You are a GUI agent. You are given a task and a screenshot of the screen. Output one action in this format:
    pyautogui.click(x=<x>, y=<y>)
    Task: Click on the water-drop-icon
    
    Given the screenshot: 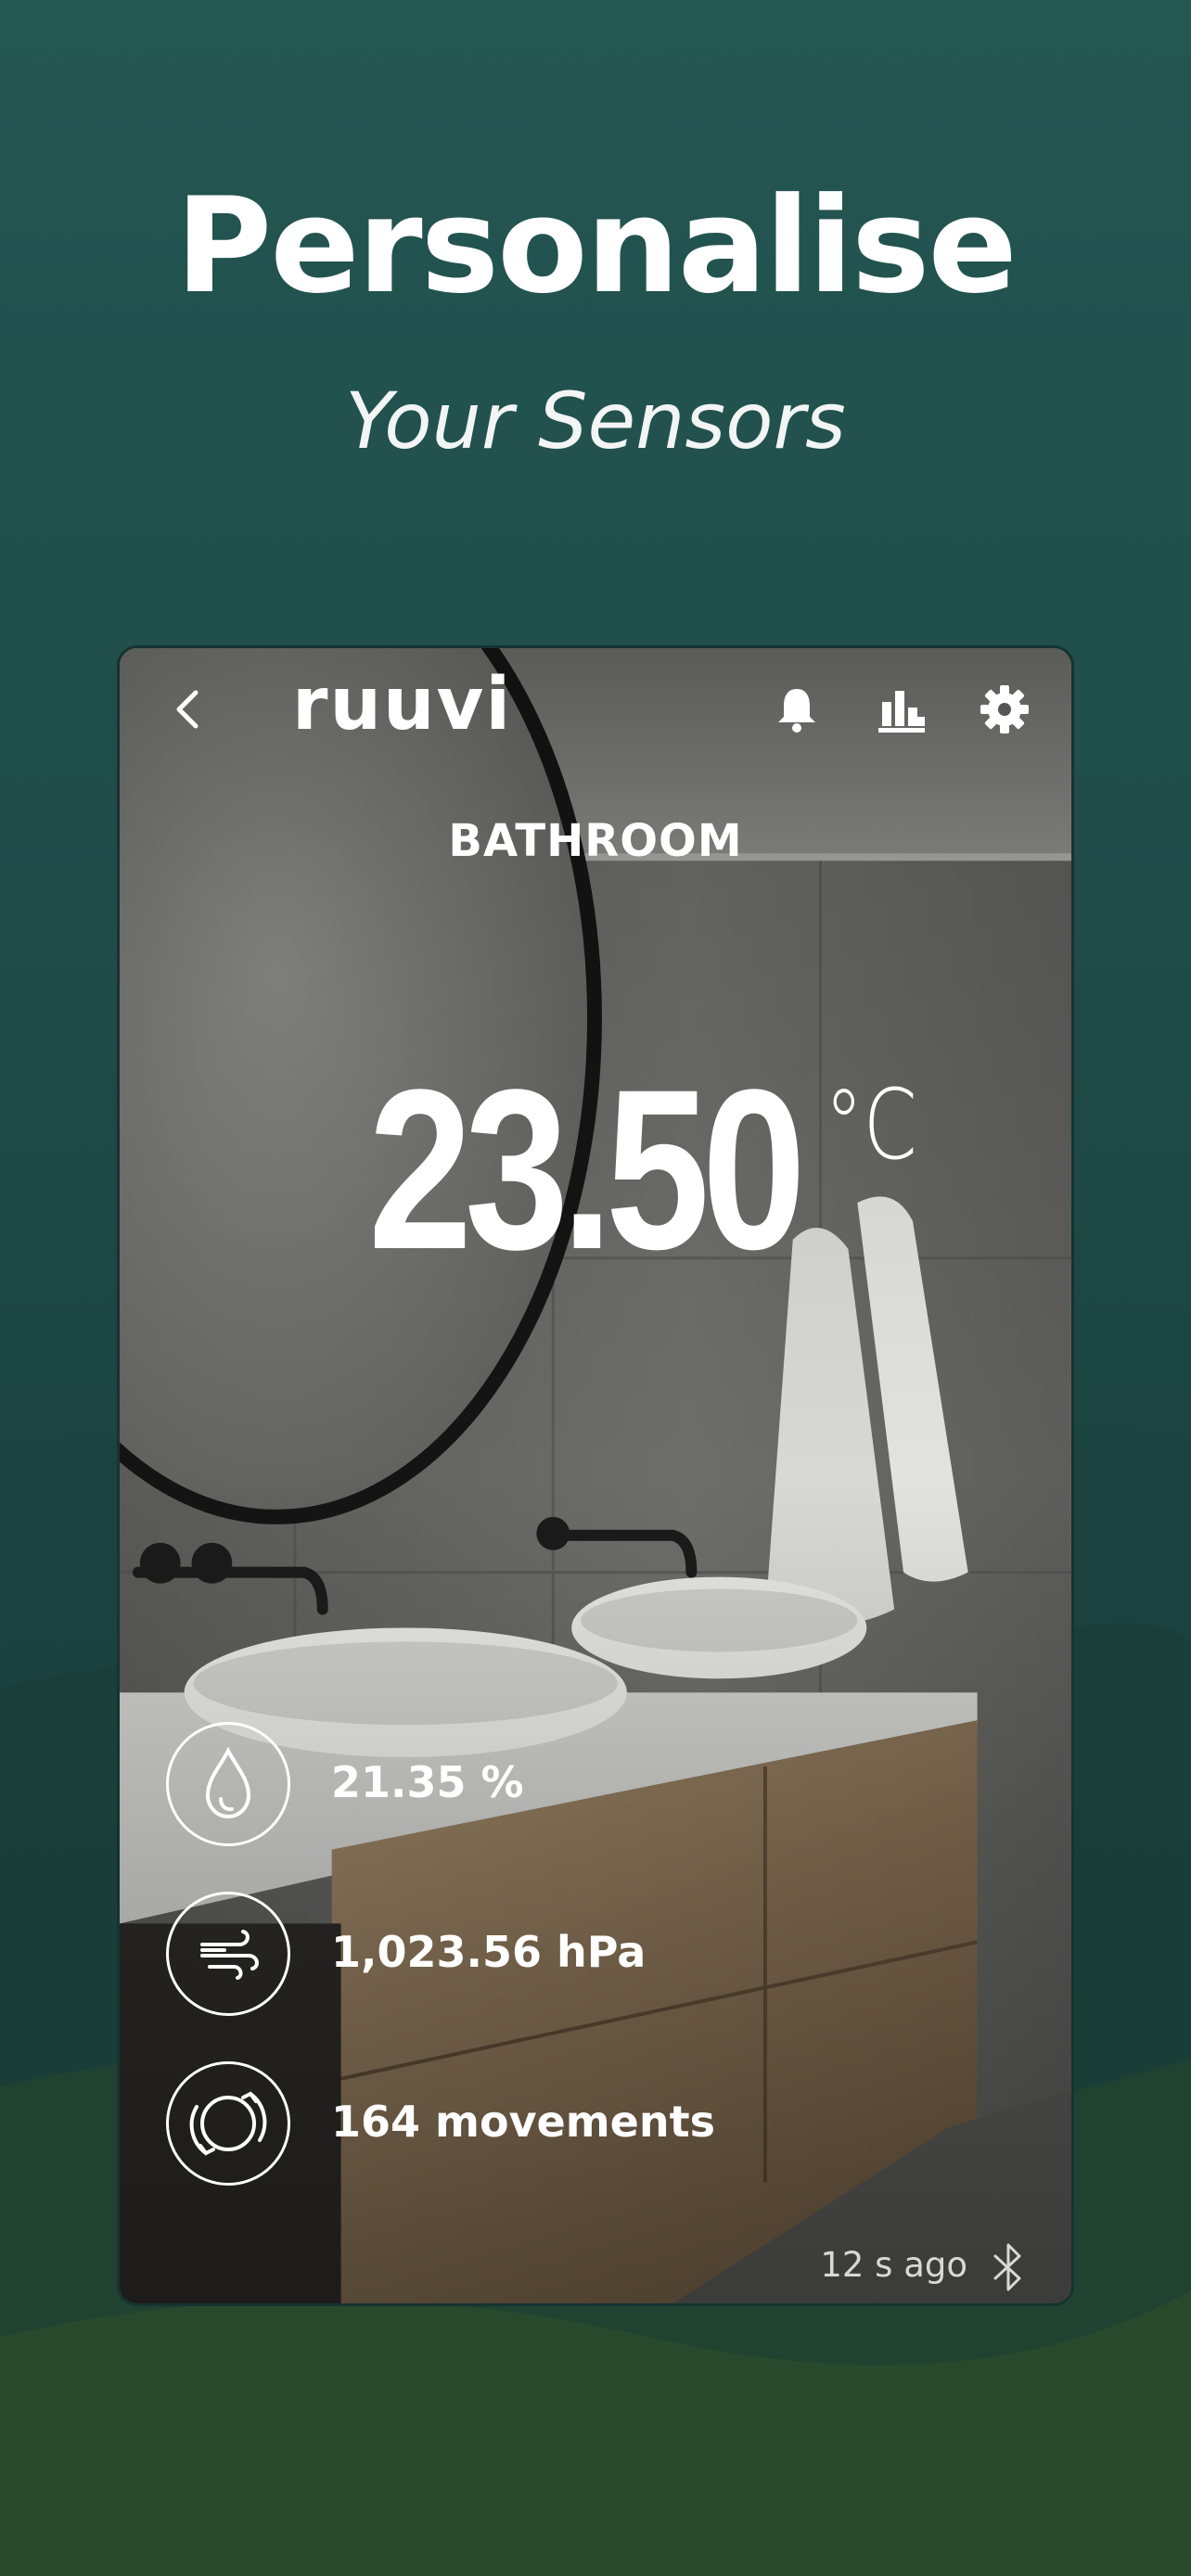 What is the action you would take?
    pyautogui.click(x=228, y=1782)
    